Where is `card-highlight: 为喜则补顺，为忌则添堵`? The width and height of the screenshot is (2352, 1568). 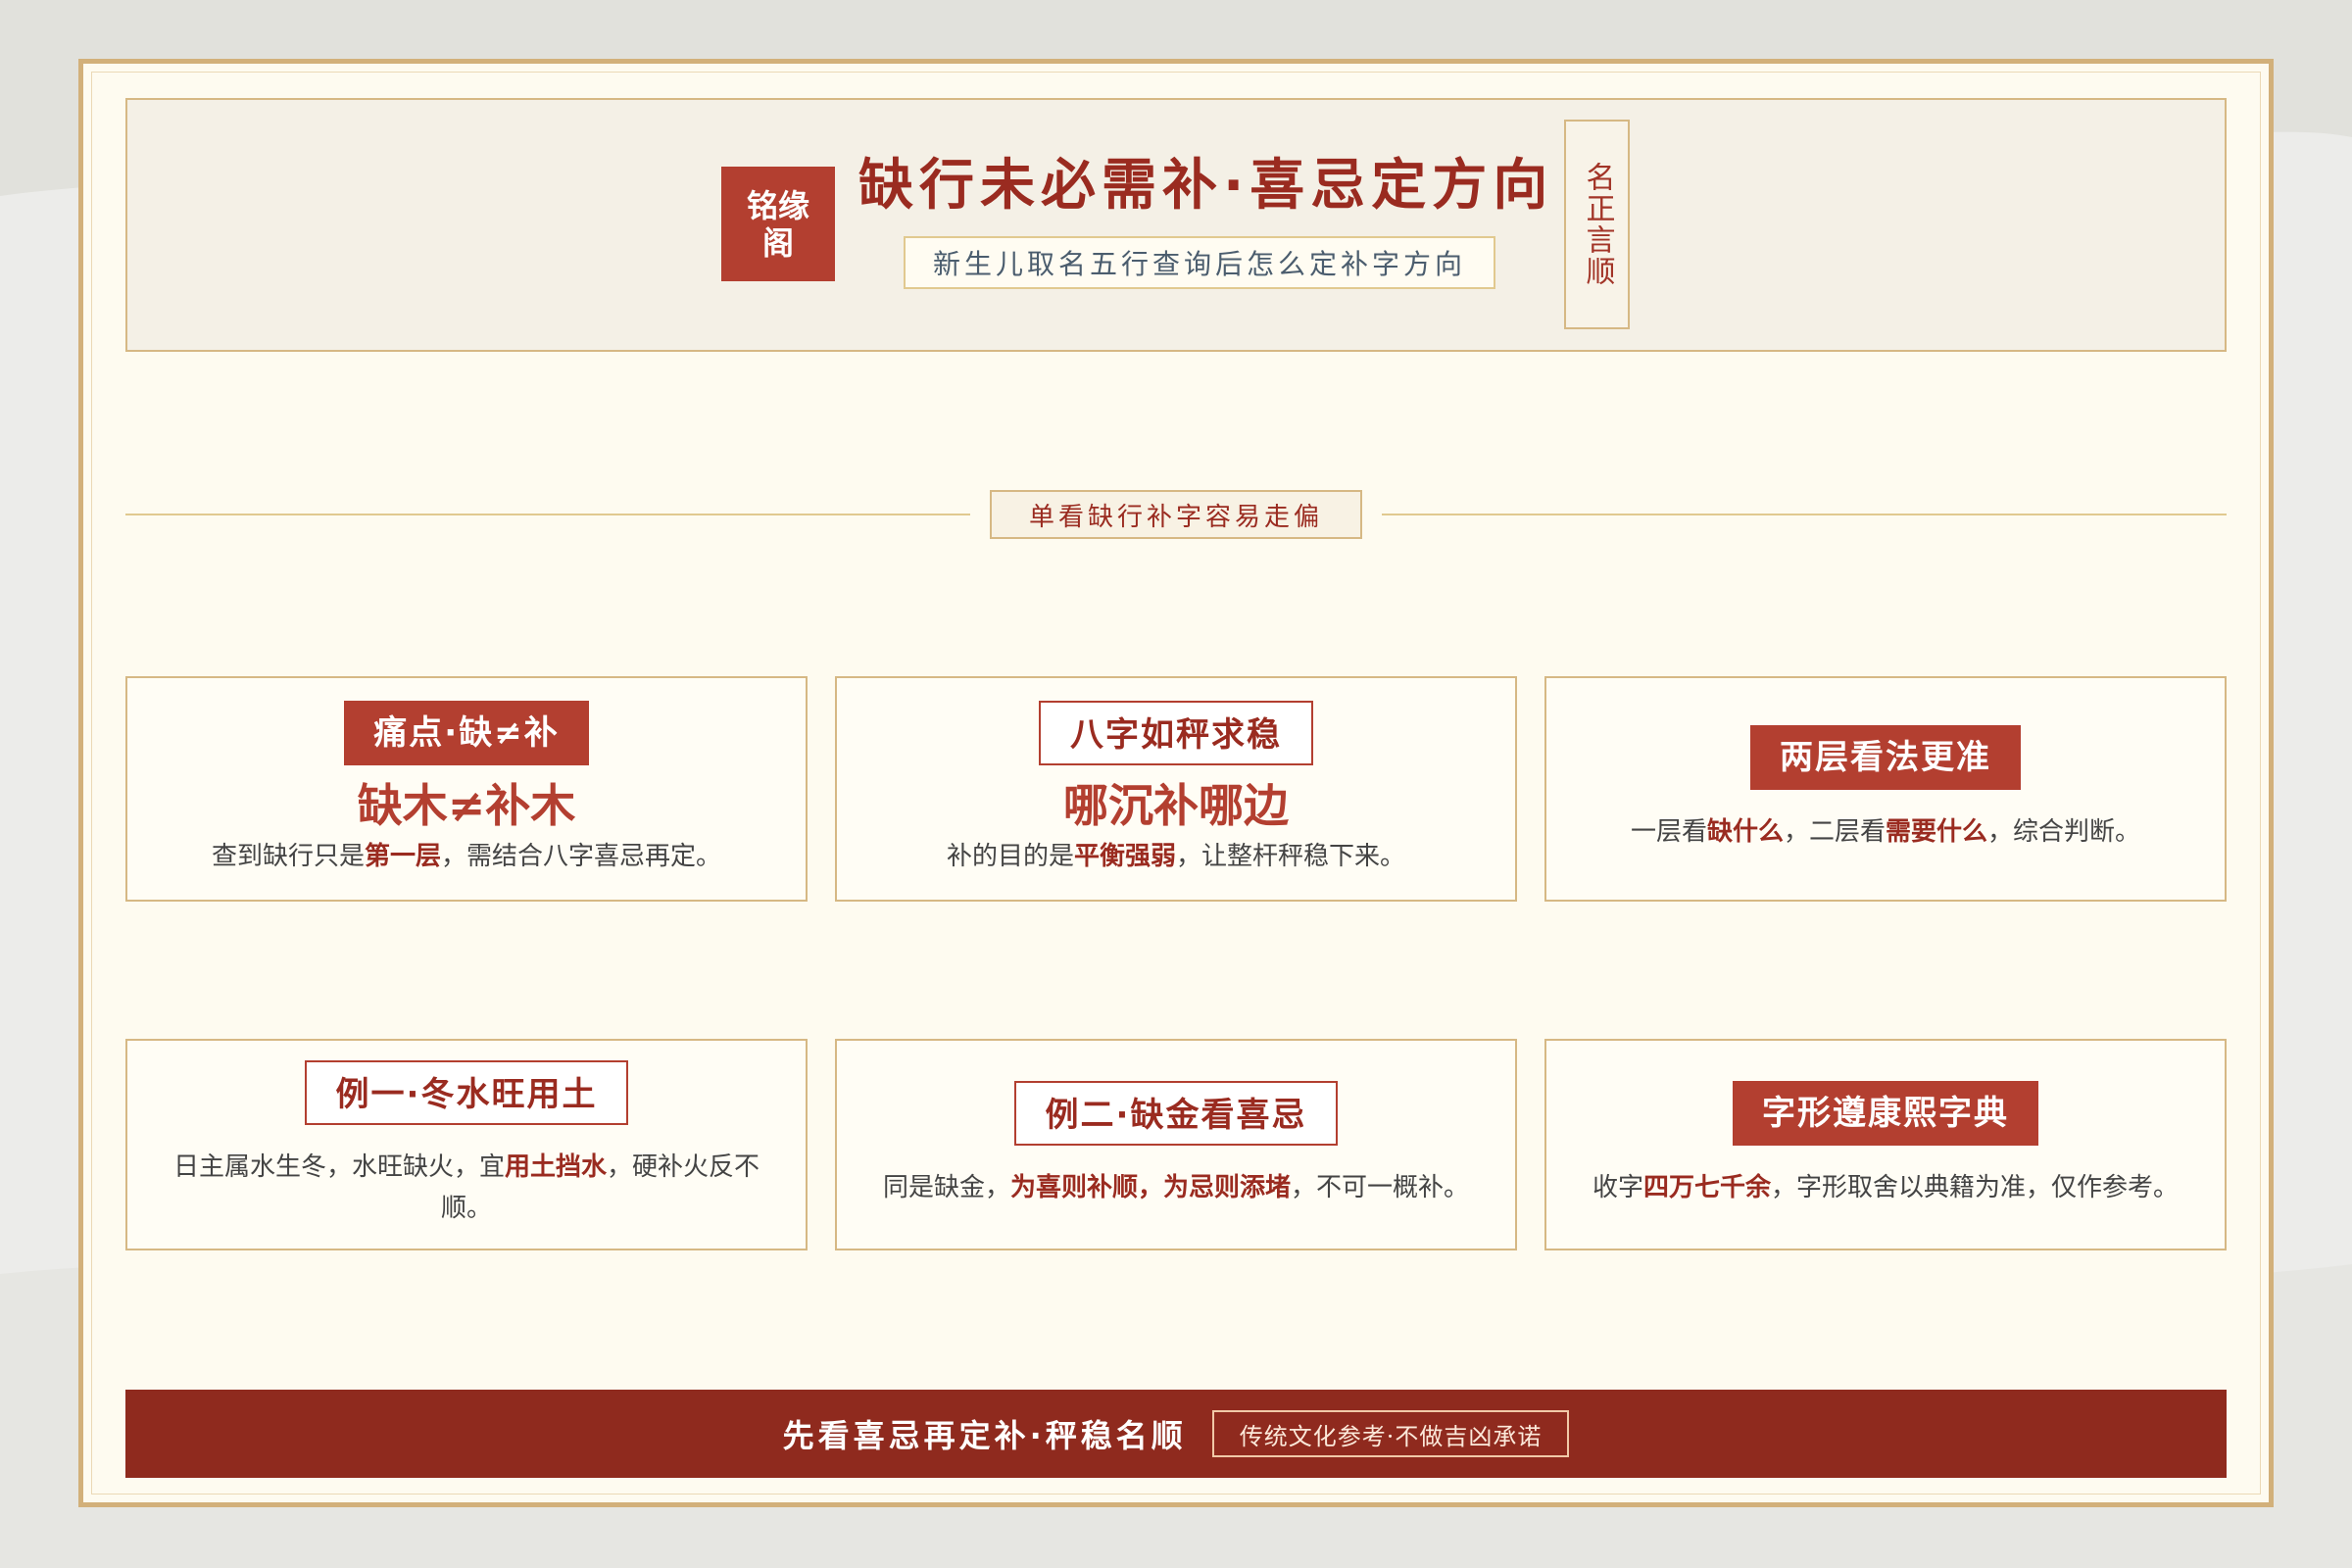 card-highlight: 为喜则补顺，为忌则添堵 is located at coordinates (1150, 1187).